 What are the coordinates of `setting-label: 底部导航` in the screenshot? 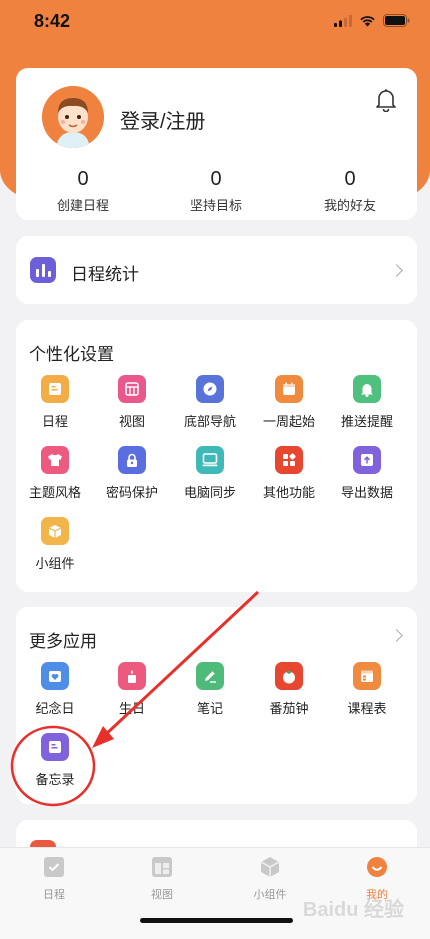 It's located at (209, 421).